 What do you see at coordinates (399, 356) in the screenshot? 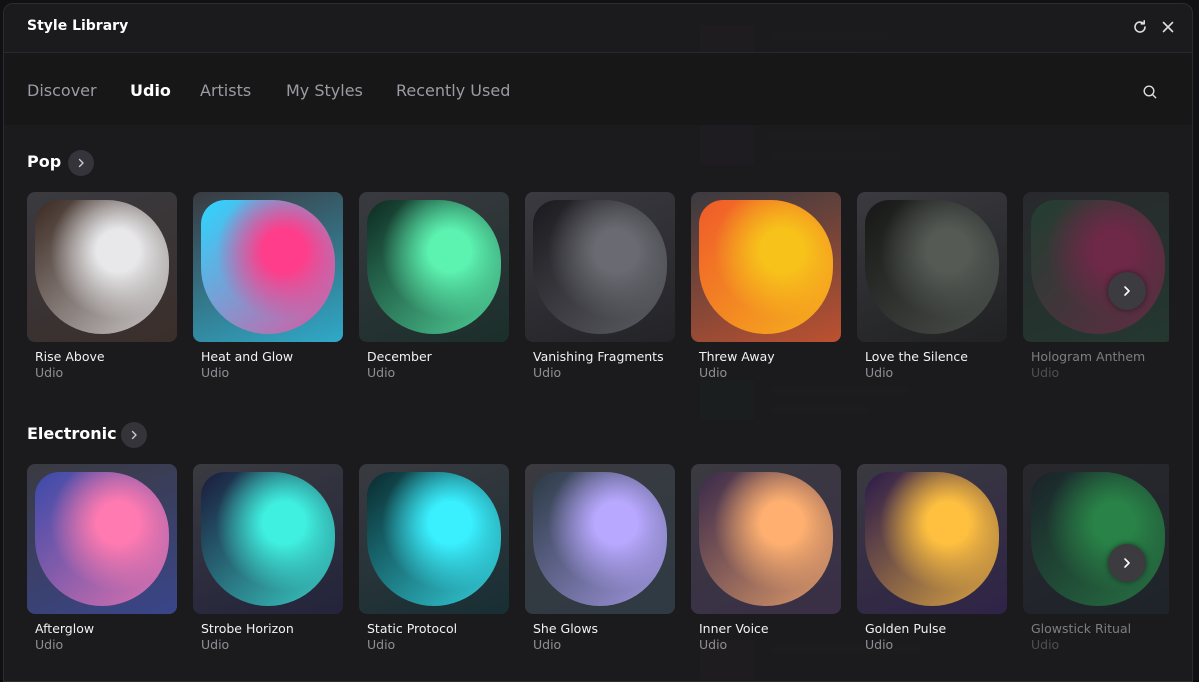
I see `style-card-name: December` at bounding box center [399, 356].